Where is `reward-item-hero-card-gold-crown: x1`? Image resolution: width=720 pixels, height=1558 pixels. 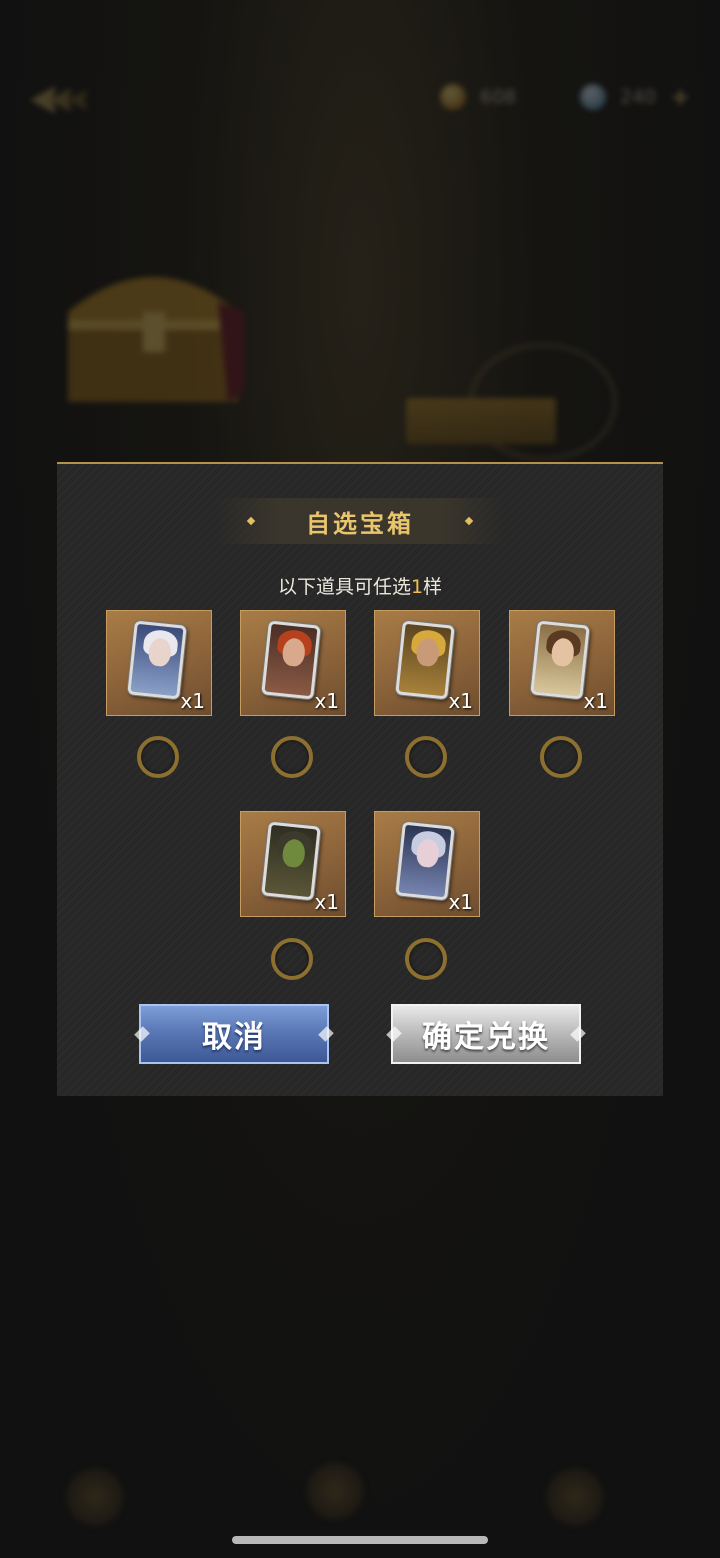 reward-item-hero-card-gold-crown: x1 is located at coordinates (427, 663).